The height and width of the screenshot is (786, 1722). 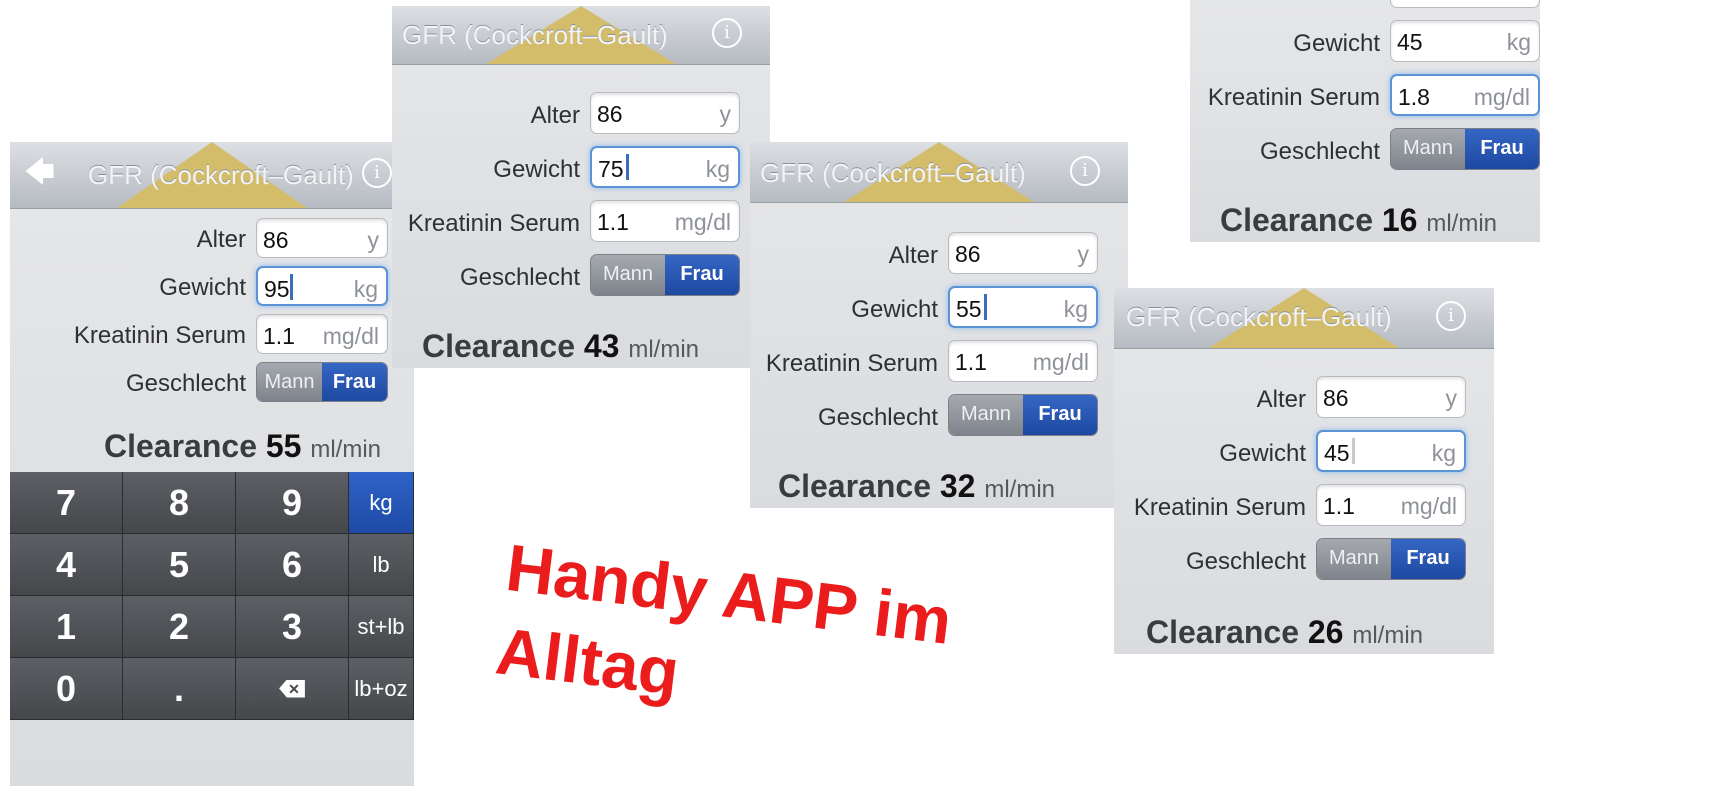 I want to click on clearance-result: Clearance 16 ml/min, so click(x=1359, y=220).